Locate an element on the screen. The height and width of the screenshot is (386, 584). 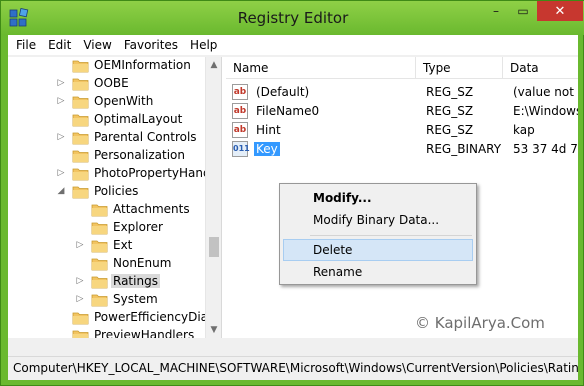
tree-item-label: System is located at coordinates (135, 299).